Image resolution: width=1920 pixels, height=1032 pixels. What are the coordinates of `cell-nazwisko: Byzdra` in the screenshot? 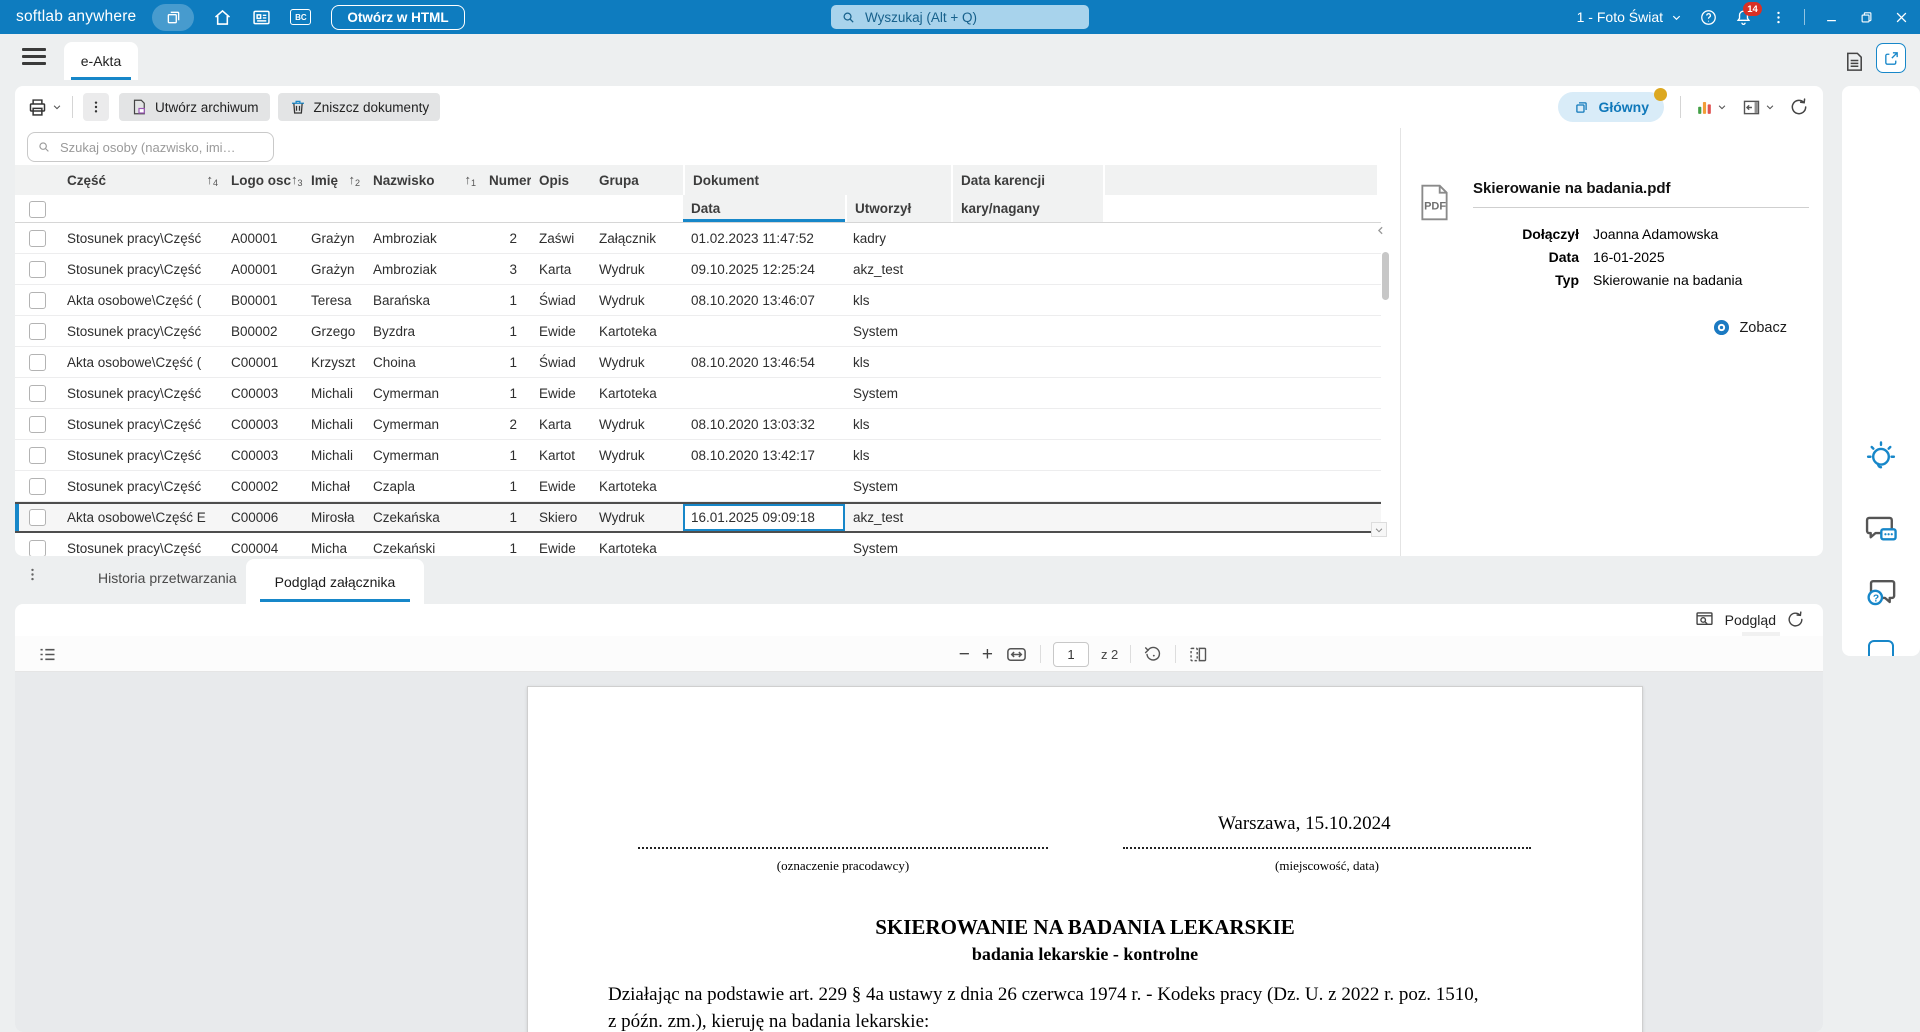 It's located at (423, 331).